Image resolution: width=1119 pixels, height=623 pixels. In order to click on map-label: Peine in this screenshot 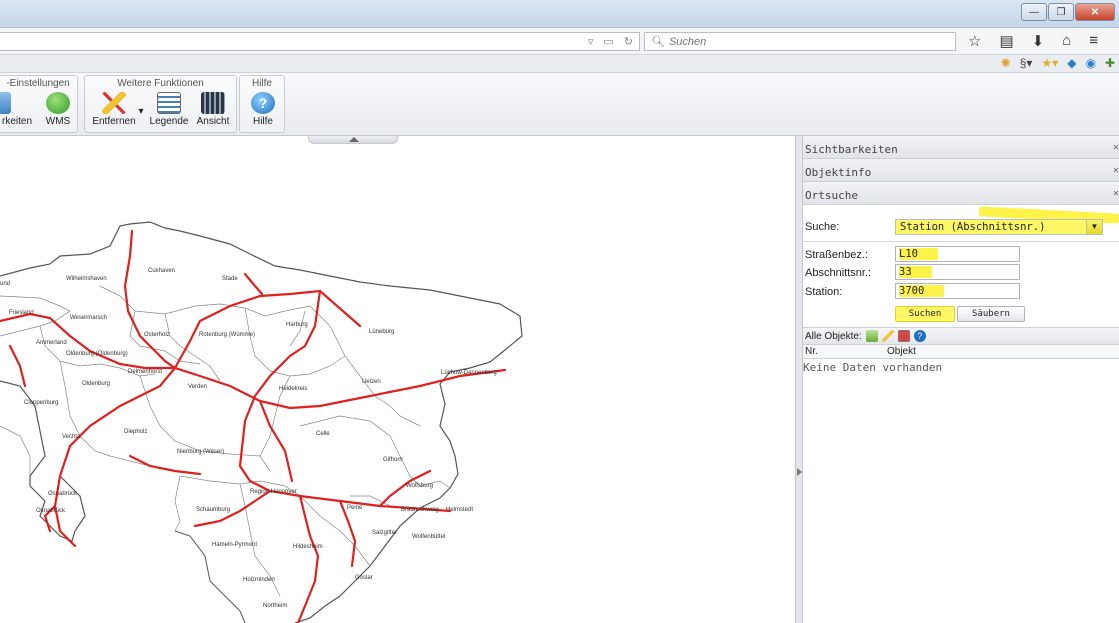, I will do `click(355, 508)`.